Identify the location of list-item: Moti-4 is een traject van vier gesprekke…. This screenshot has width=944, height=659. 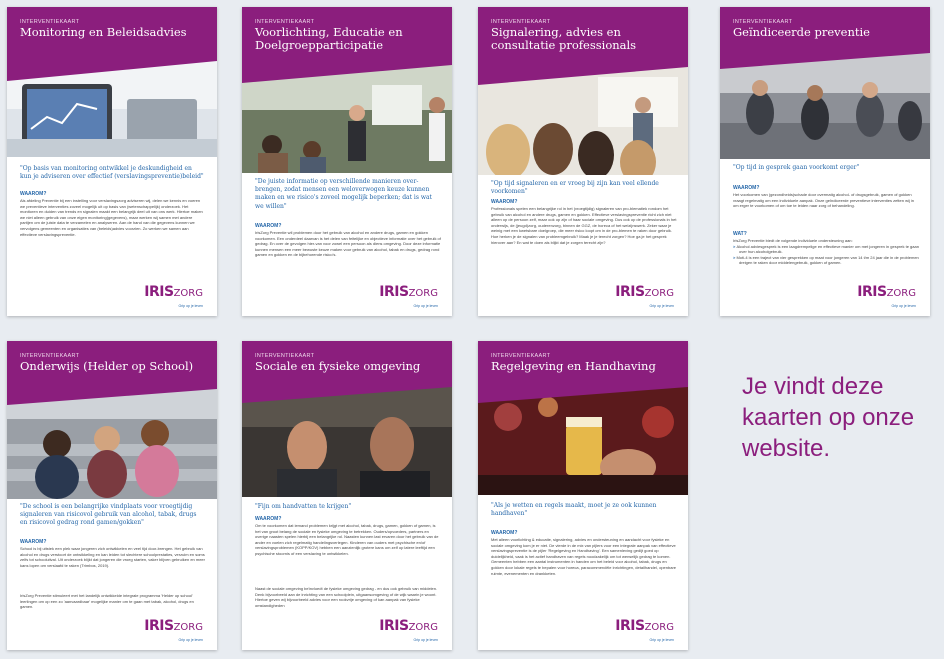
(827, 260).